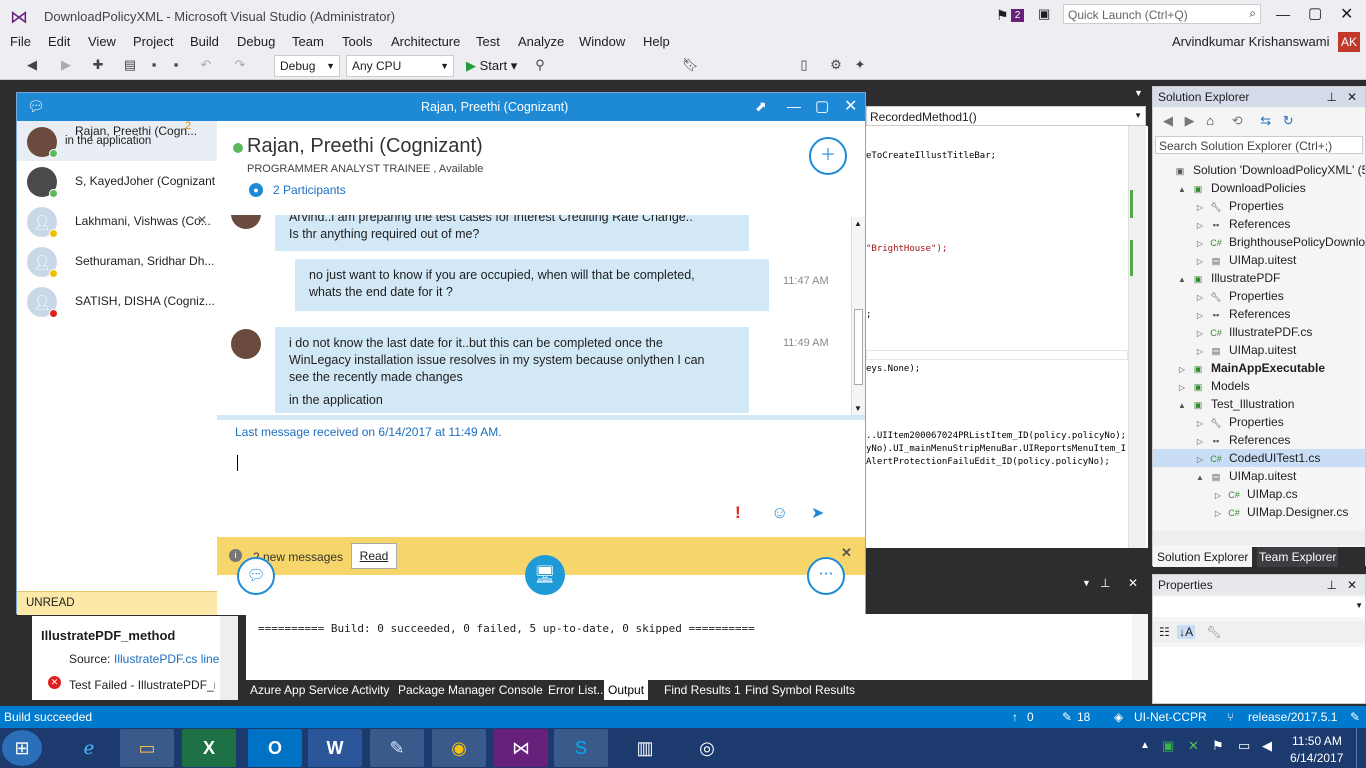 This screenshot has width=1366, height=768. Describe the element at coordinates (541, 42) in the screenshot. I see `menu-analyze: Analyze` at that location.